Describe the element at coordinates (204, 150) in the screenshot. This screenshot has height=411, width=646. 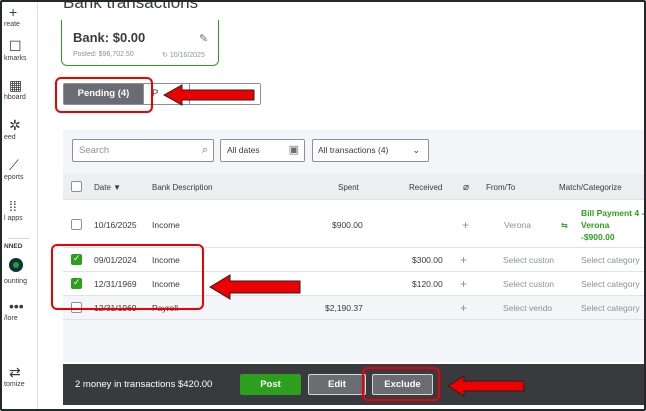
I see `search-icon: ⌕` at that location.